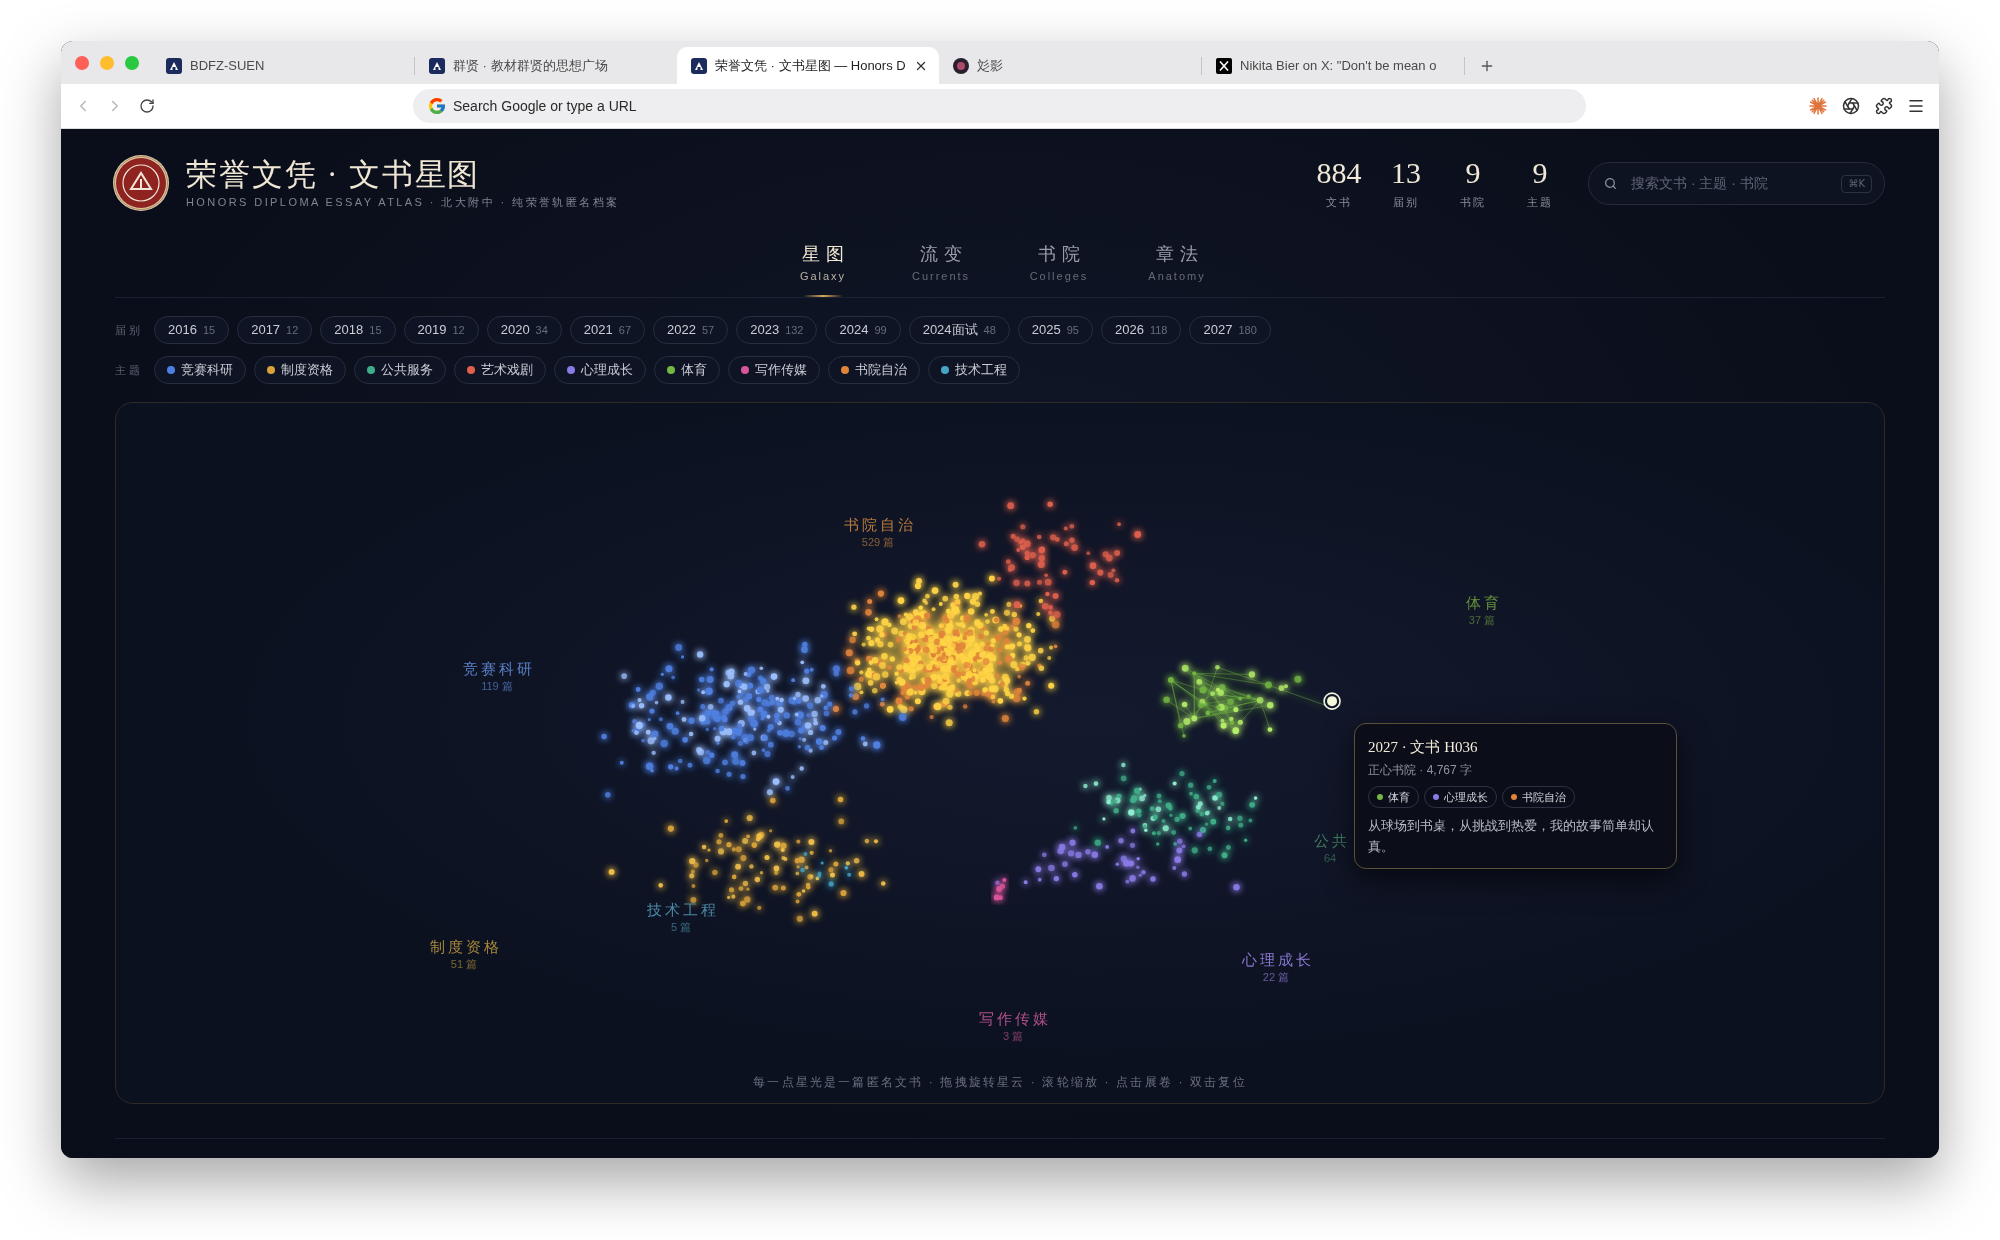  What do you see at coordinates (500, 370) in the screenshot?
I see `theme-chip: 艺术戏剧` at bounding box center [500, 370].